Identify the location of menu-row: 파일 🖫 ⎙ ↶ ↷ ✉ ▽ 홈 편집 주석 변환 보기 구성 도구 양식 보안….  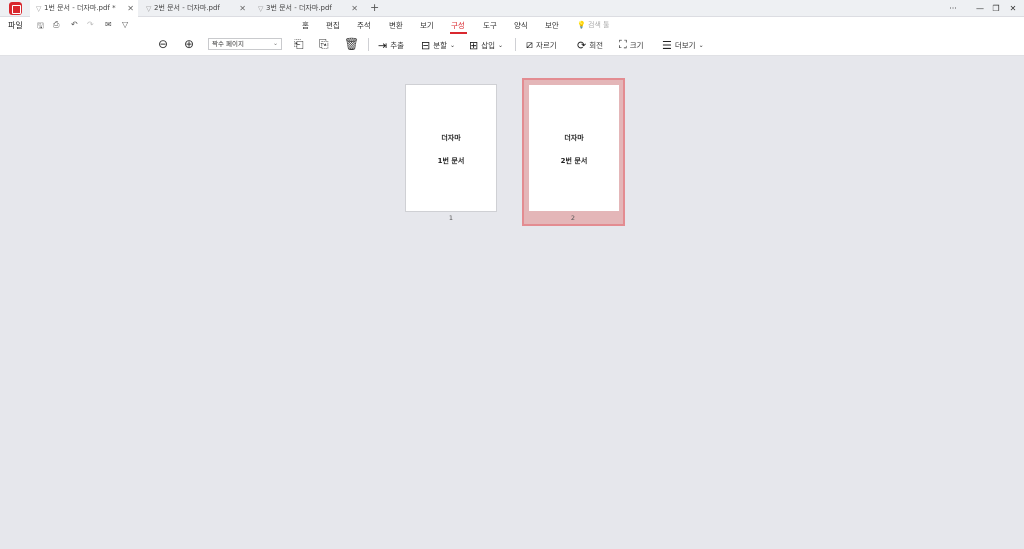
(512, 25).